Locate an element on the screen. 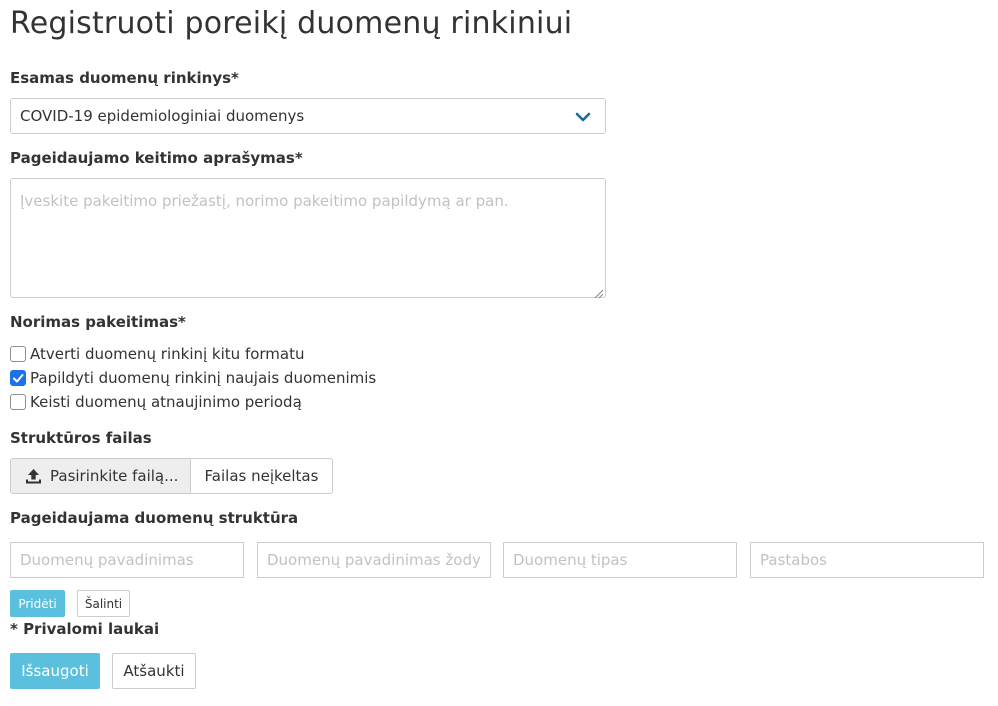 Image resolution: width=998 pixels, height=706 pixels. dataset-selected-value: COVID-19 epidemiologiniai duomenys is located at coordinates (162, 116).